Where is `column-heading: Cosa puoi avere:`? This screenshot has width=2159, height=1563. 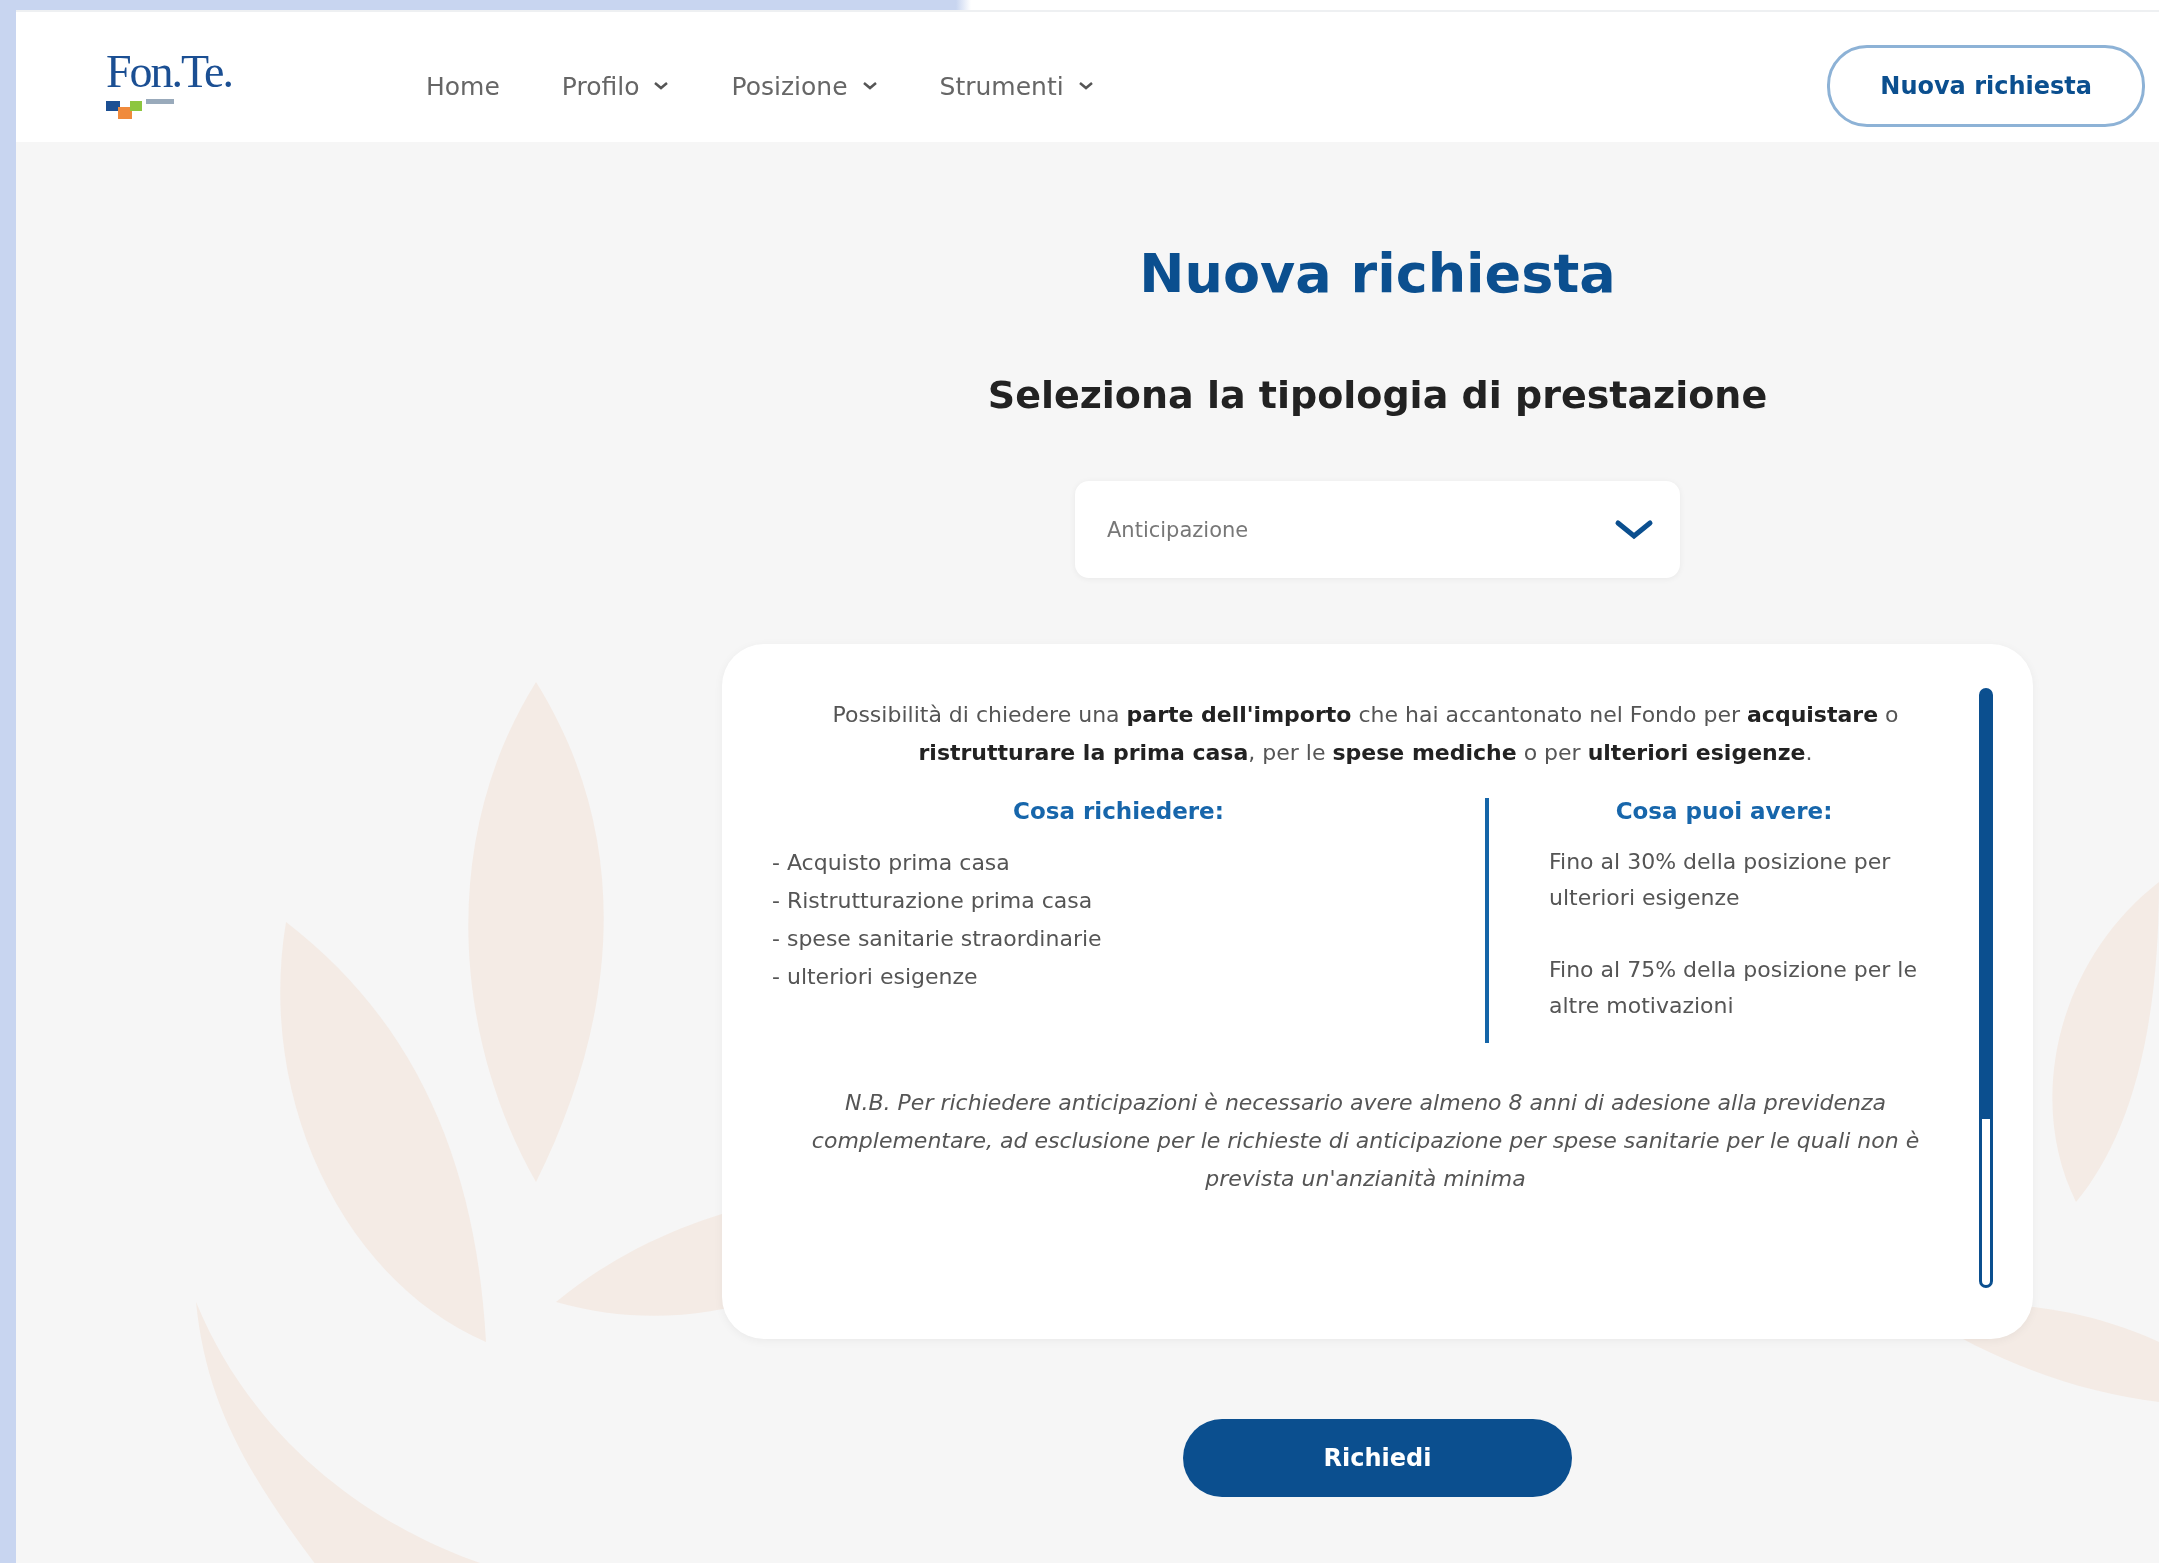 column-heading: Cosa puoi avere: is located at coordinates (1724, 811).